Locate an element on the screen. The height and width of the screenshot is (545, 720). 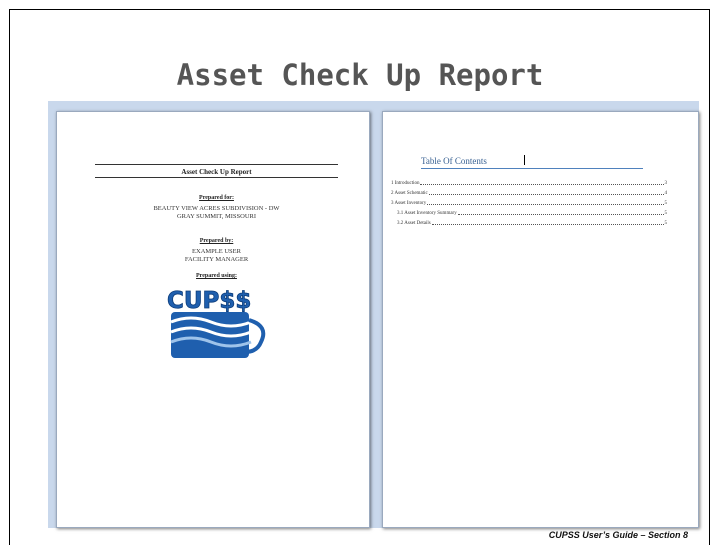
slide-footer: CUPSS User’s Guide – Section 8 is located at coordinates (618, 535).